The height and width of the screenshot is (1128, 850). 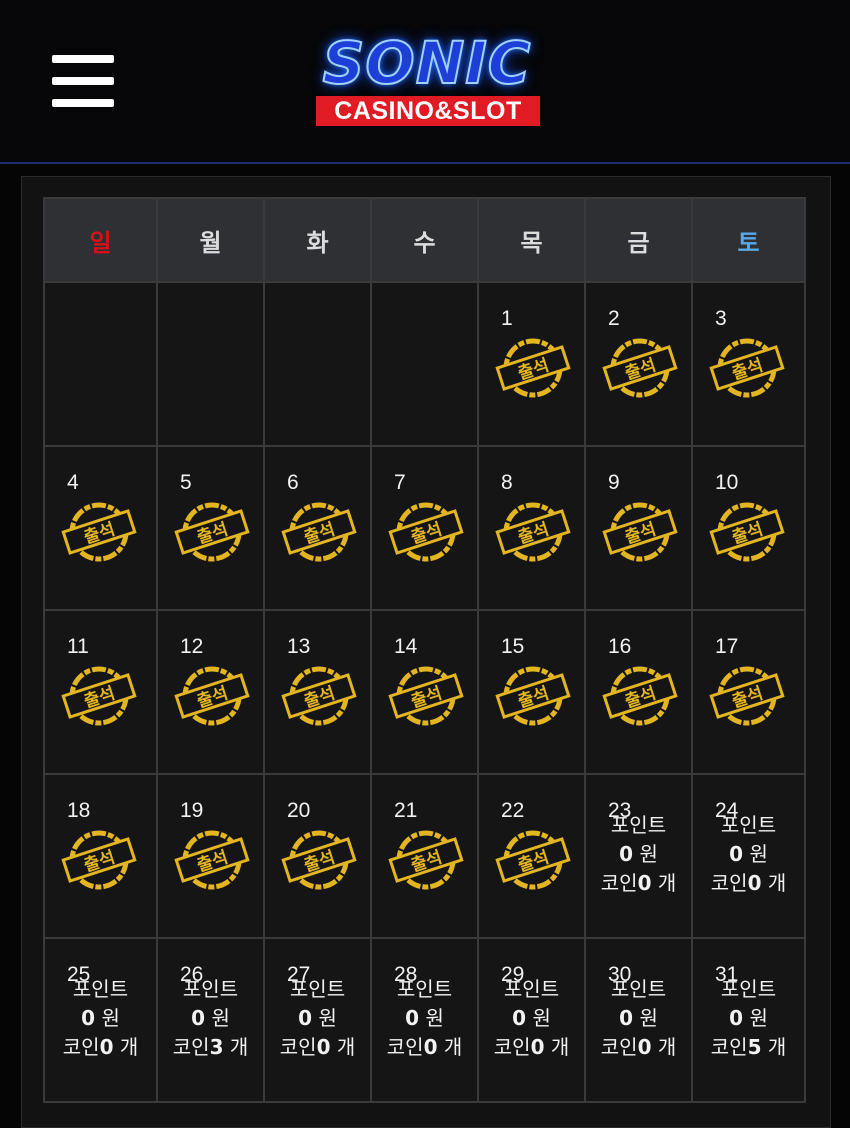 What do you see at coordinates (73, 482) in the screenshot?
I see `day-number: 4` at bounding box center [73, 482].